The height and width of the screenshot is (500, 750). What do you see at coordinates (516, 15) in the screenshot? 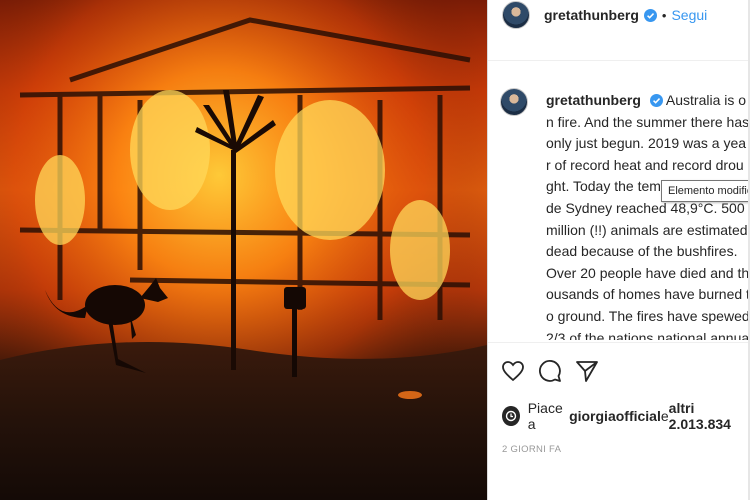
I see `avatar` at bounding box center [516, 15].